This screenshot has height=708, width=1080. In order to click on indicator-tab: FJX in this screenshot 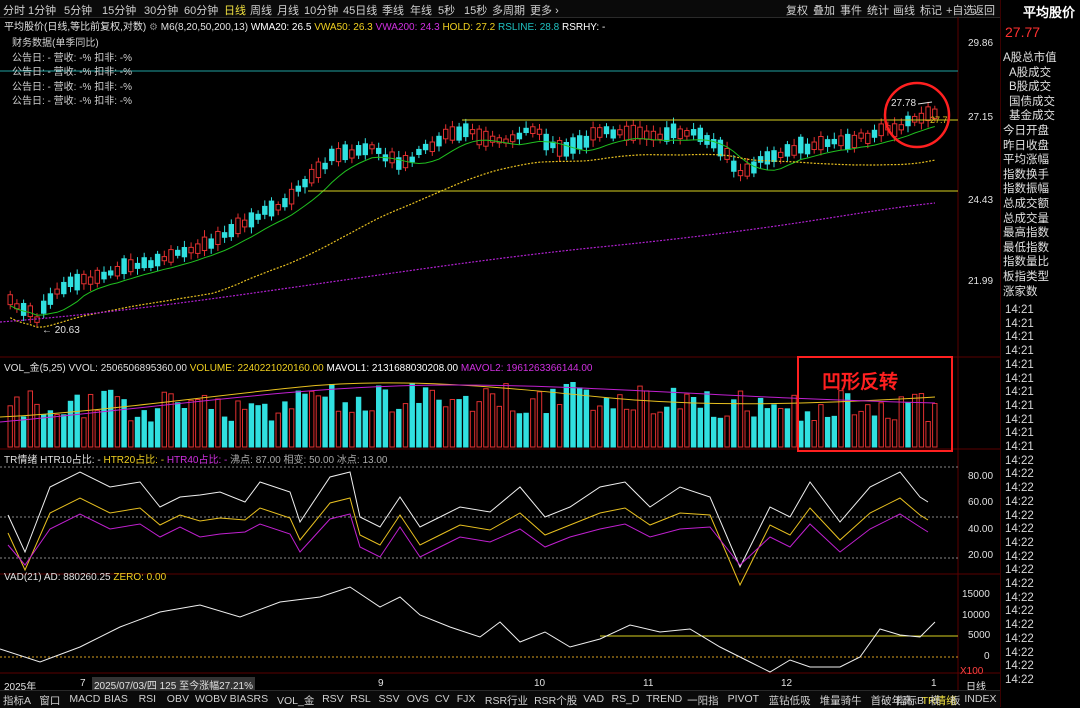, I will do `click(466, 699)`.